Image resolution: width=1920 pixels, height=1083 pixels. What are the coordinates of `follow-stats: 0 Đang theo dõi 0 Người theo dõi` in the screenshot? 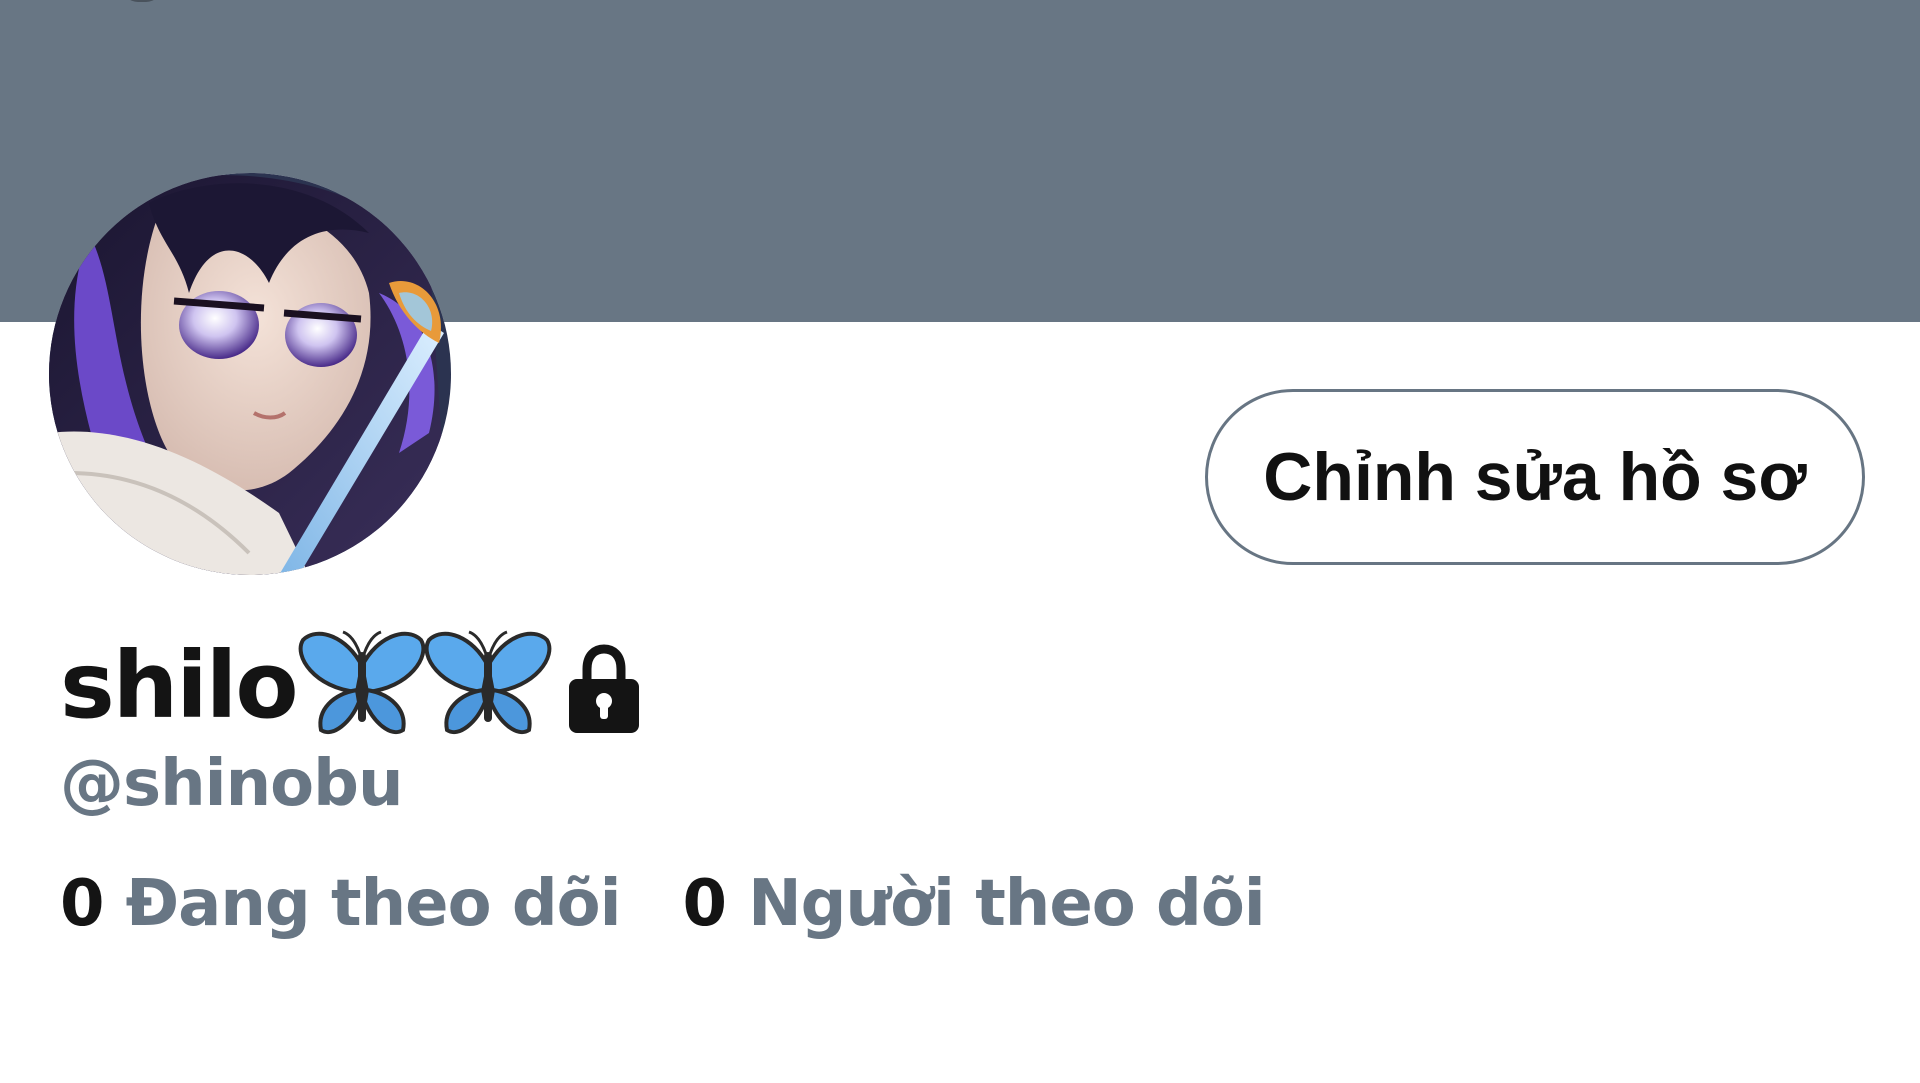 It's located at (663, 904).